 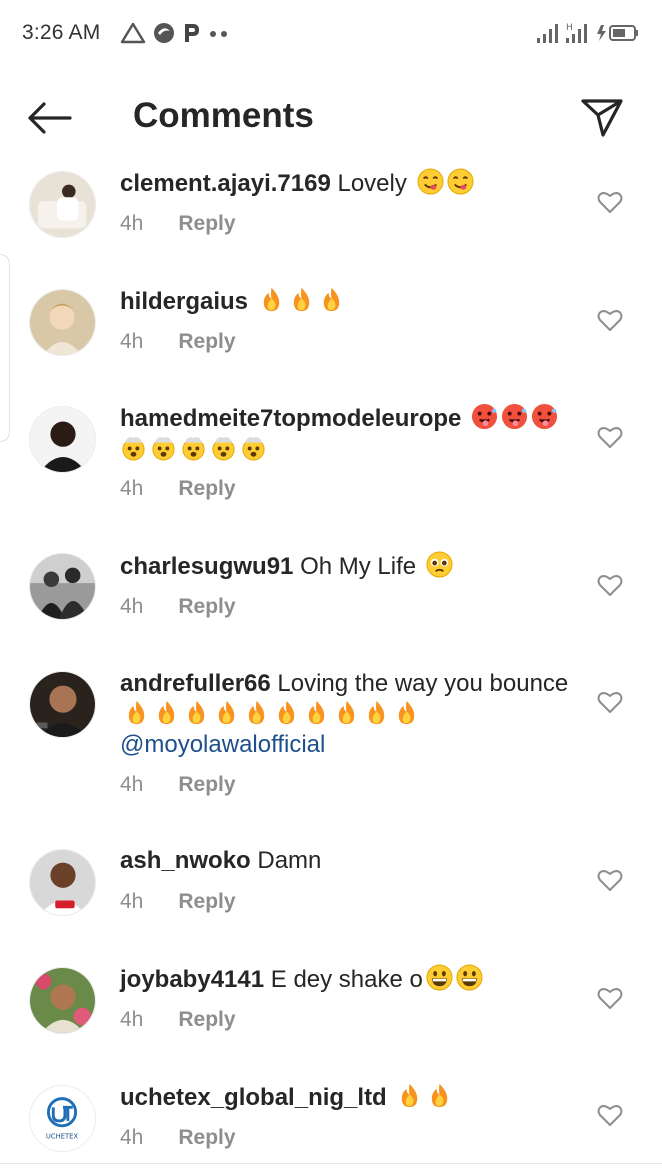 I want to click on send-paper-plane-icon, so click(x=602, y=118).